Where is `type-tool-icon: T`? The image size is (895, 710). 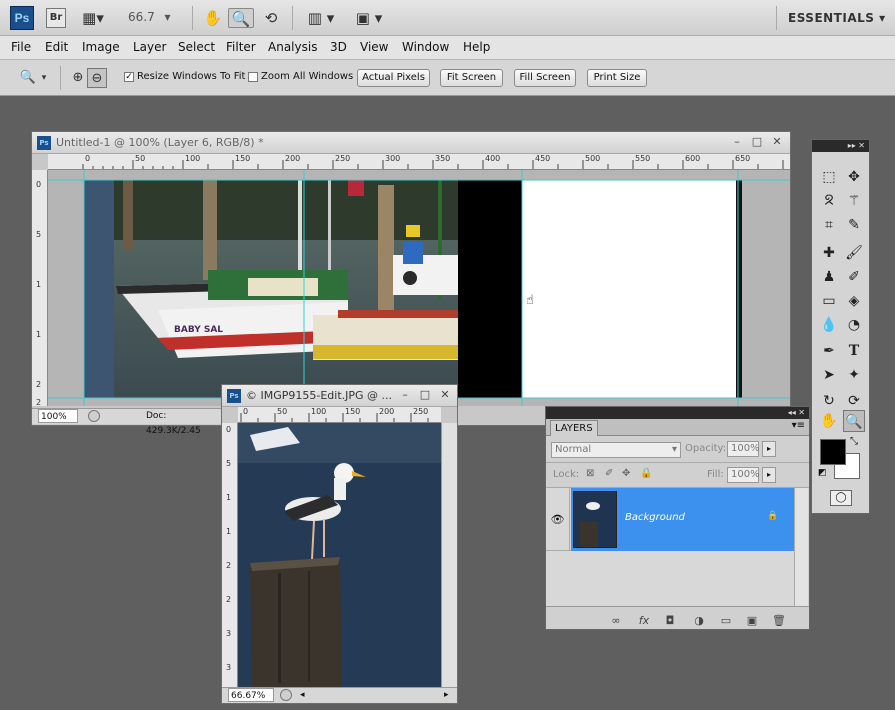 type-tool-icon: T is located at coordinates (854, 351).